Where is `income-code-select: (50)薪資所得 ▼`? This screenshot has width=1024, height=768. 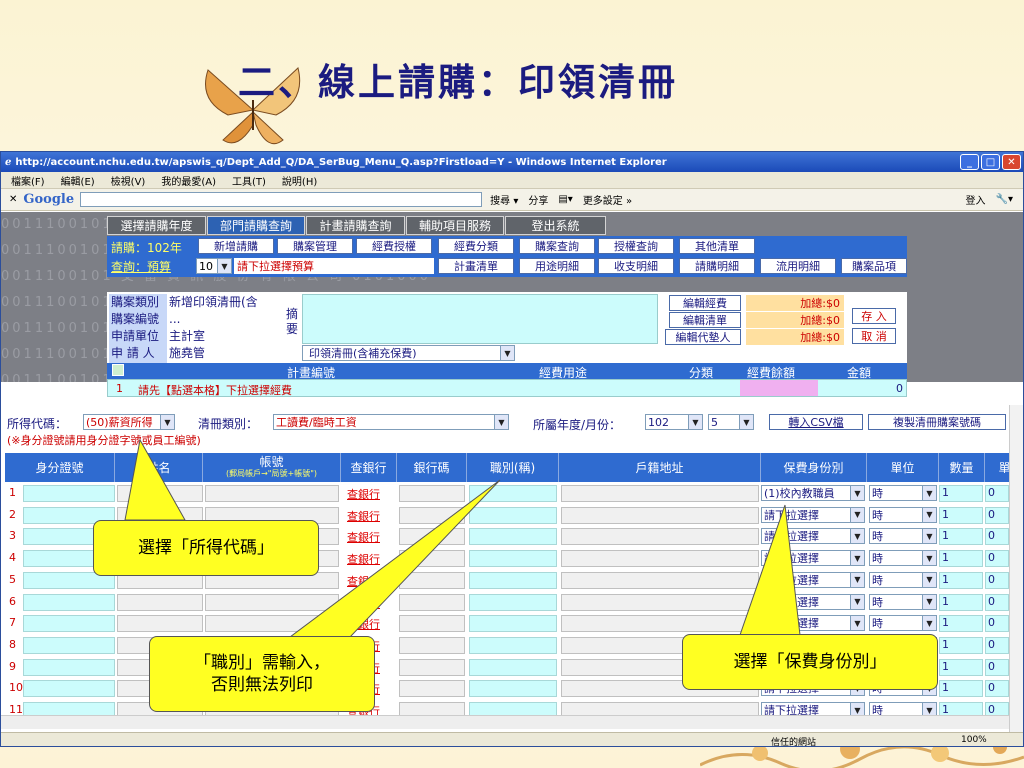 income-code-select: (50)薪資所得 ▼ is located at coordinates (129, 422).